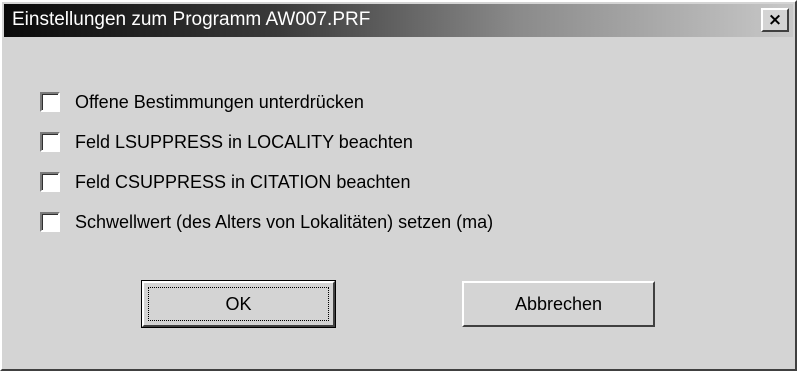  I want to click on option-offene-bestimmungen: Offene Bestimmungen unterdrücken, so click(266, 102).